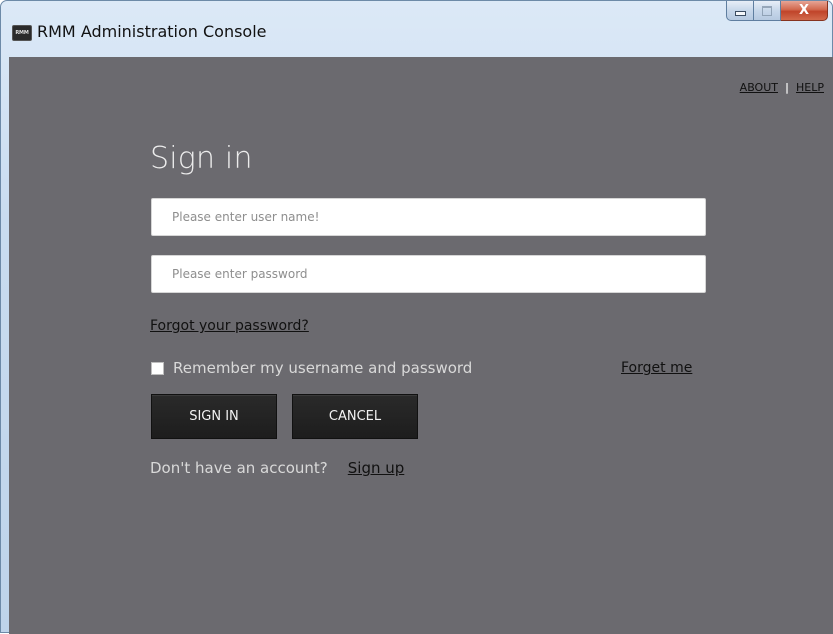 The image size is (833, 634). What do you see at coordinates (376, 468) in the screenshot?
I see `sign-up-link: Sign up` at bounding box center [376, 468].